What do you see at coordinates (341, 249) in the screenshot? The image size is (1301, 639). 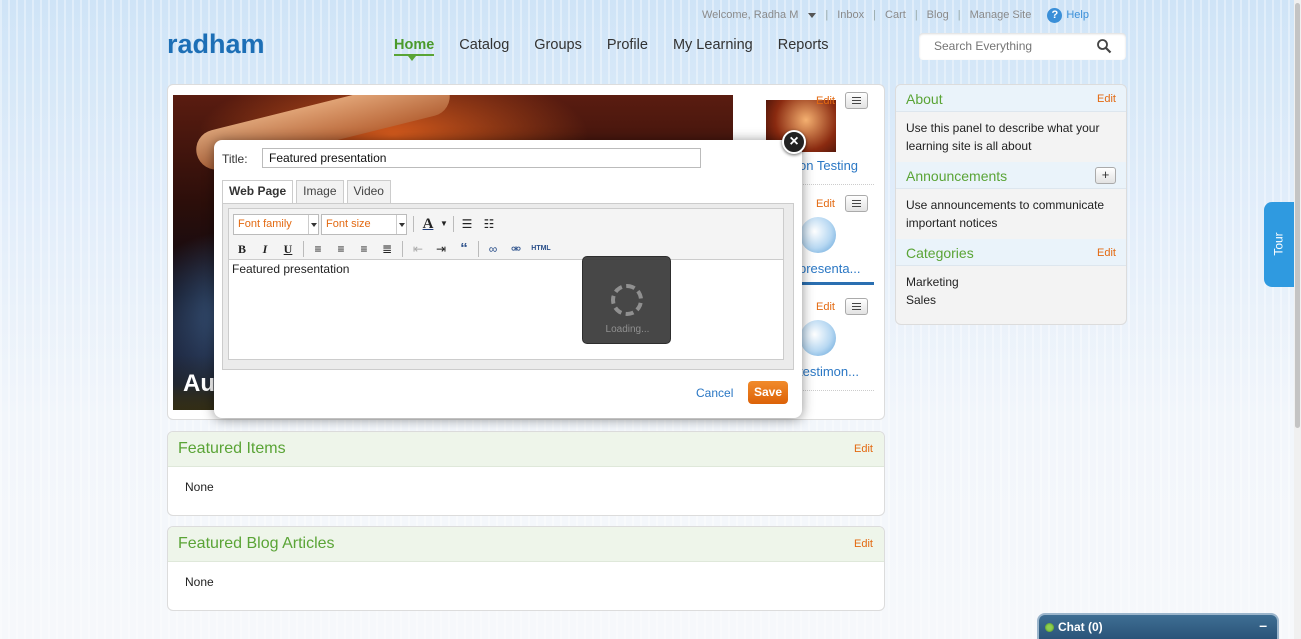 I see `align-center-icon: ≡` at bounding box center [341, 249].